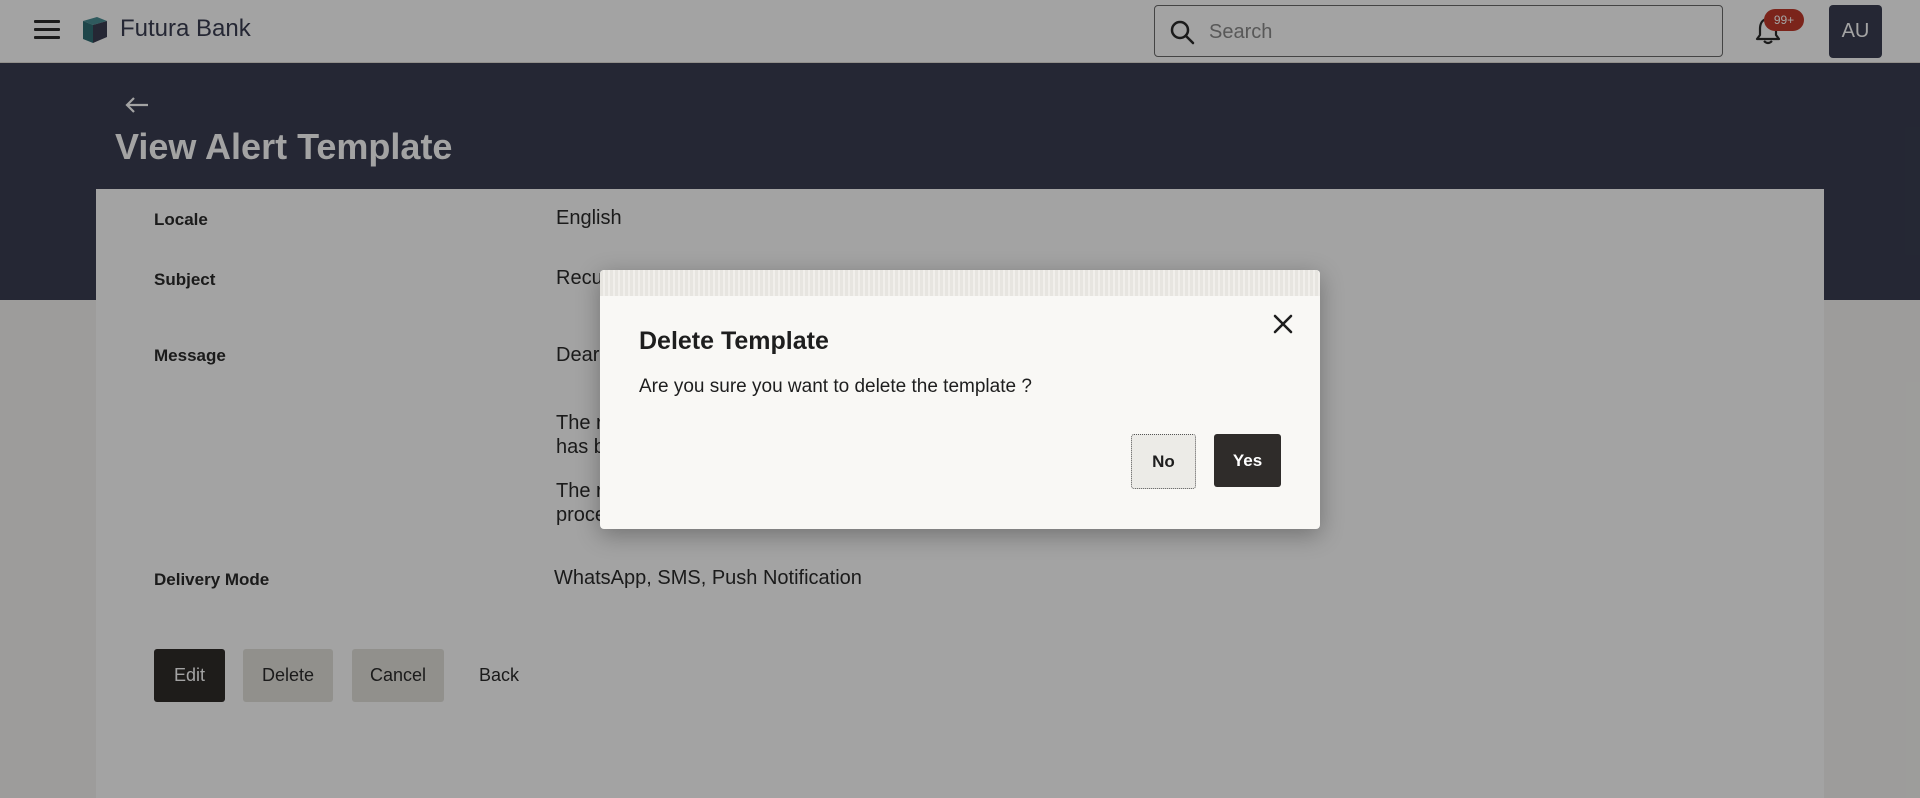 Image resolution: width=1920 pixels, height=798 pixels. What do you see at coordinates (1247, 460) in the screenshot?
I see `yes-button: Yes` at bounding box center [1247, 460].